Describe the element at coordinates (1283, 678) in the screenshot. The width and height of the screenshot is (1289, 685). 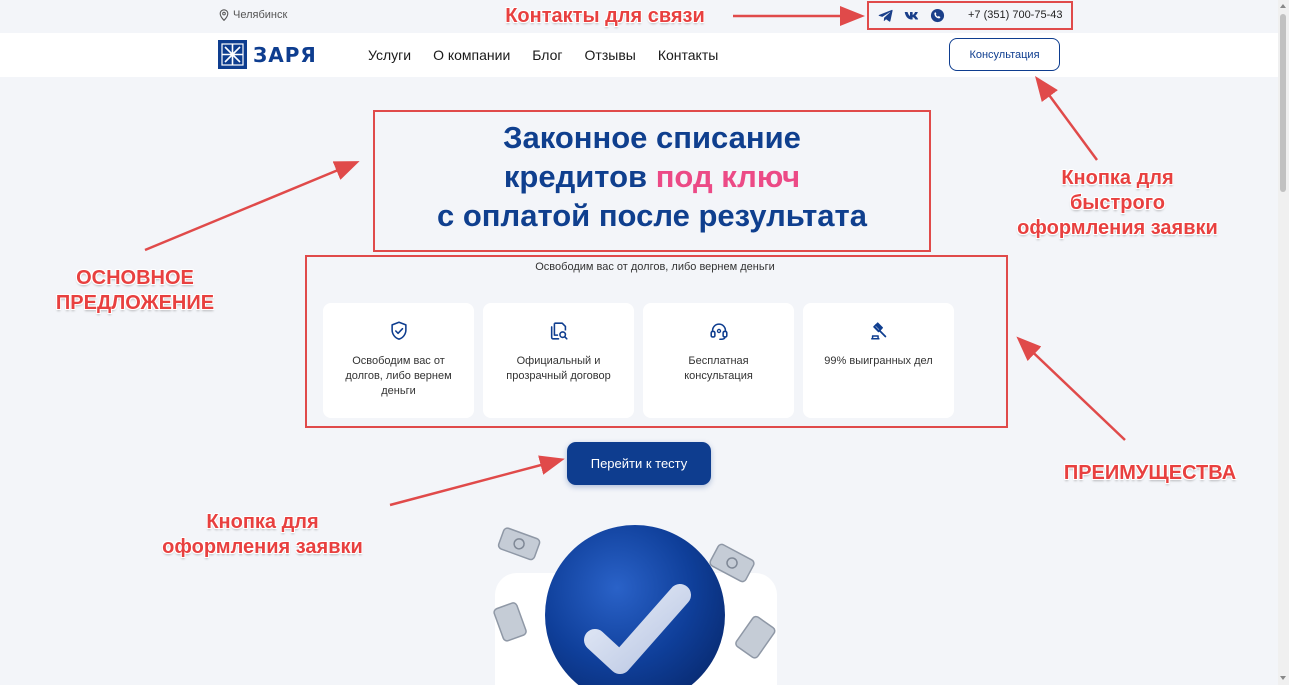
I see `scroll-down-arrow-icon` at that location.